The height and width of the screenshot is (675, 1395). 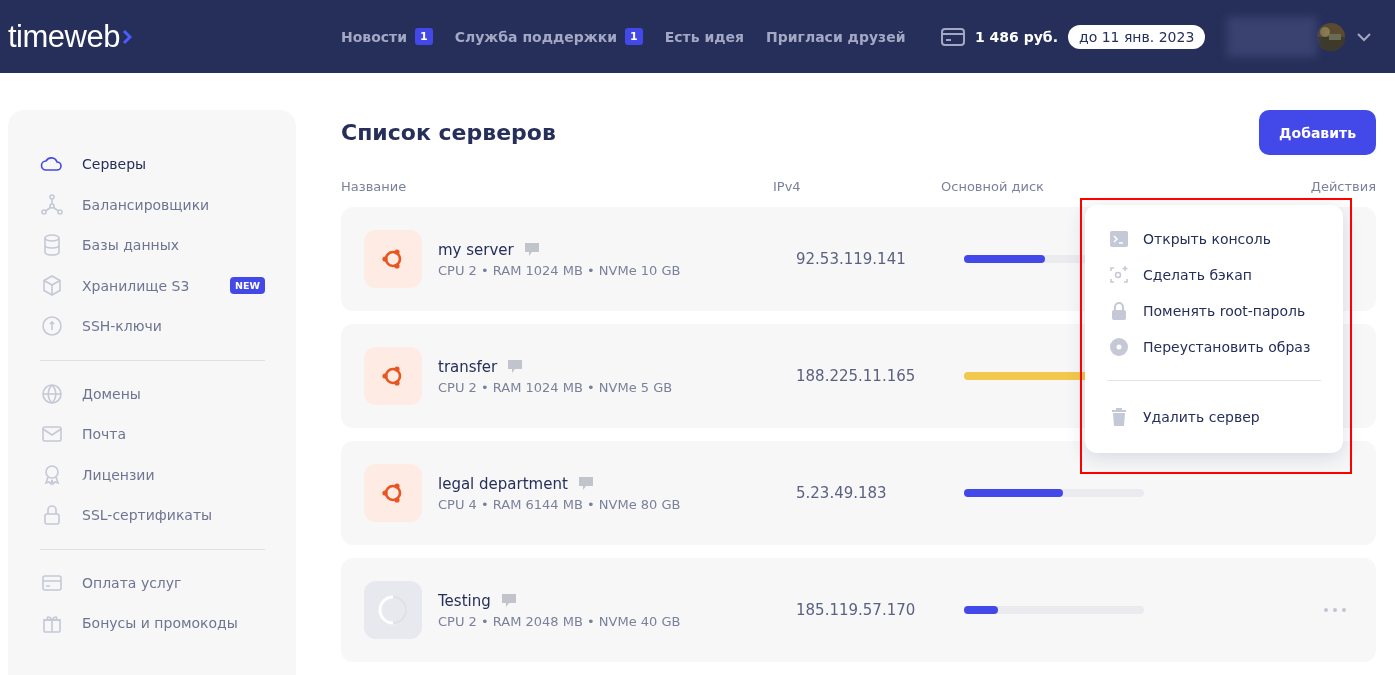 I want to click on card-icon, so click(x=953, y=36).